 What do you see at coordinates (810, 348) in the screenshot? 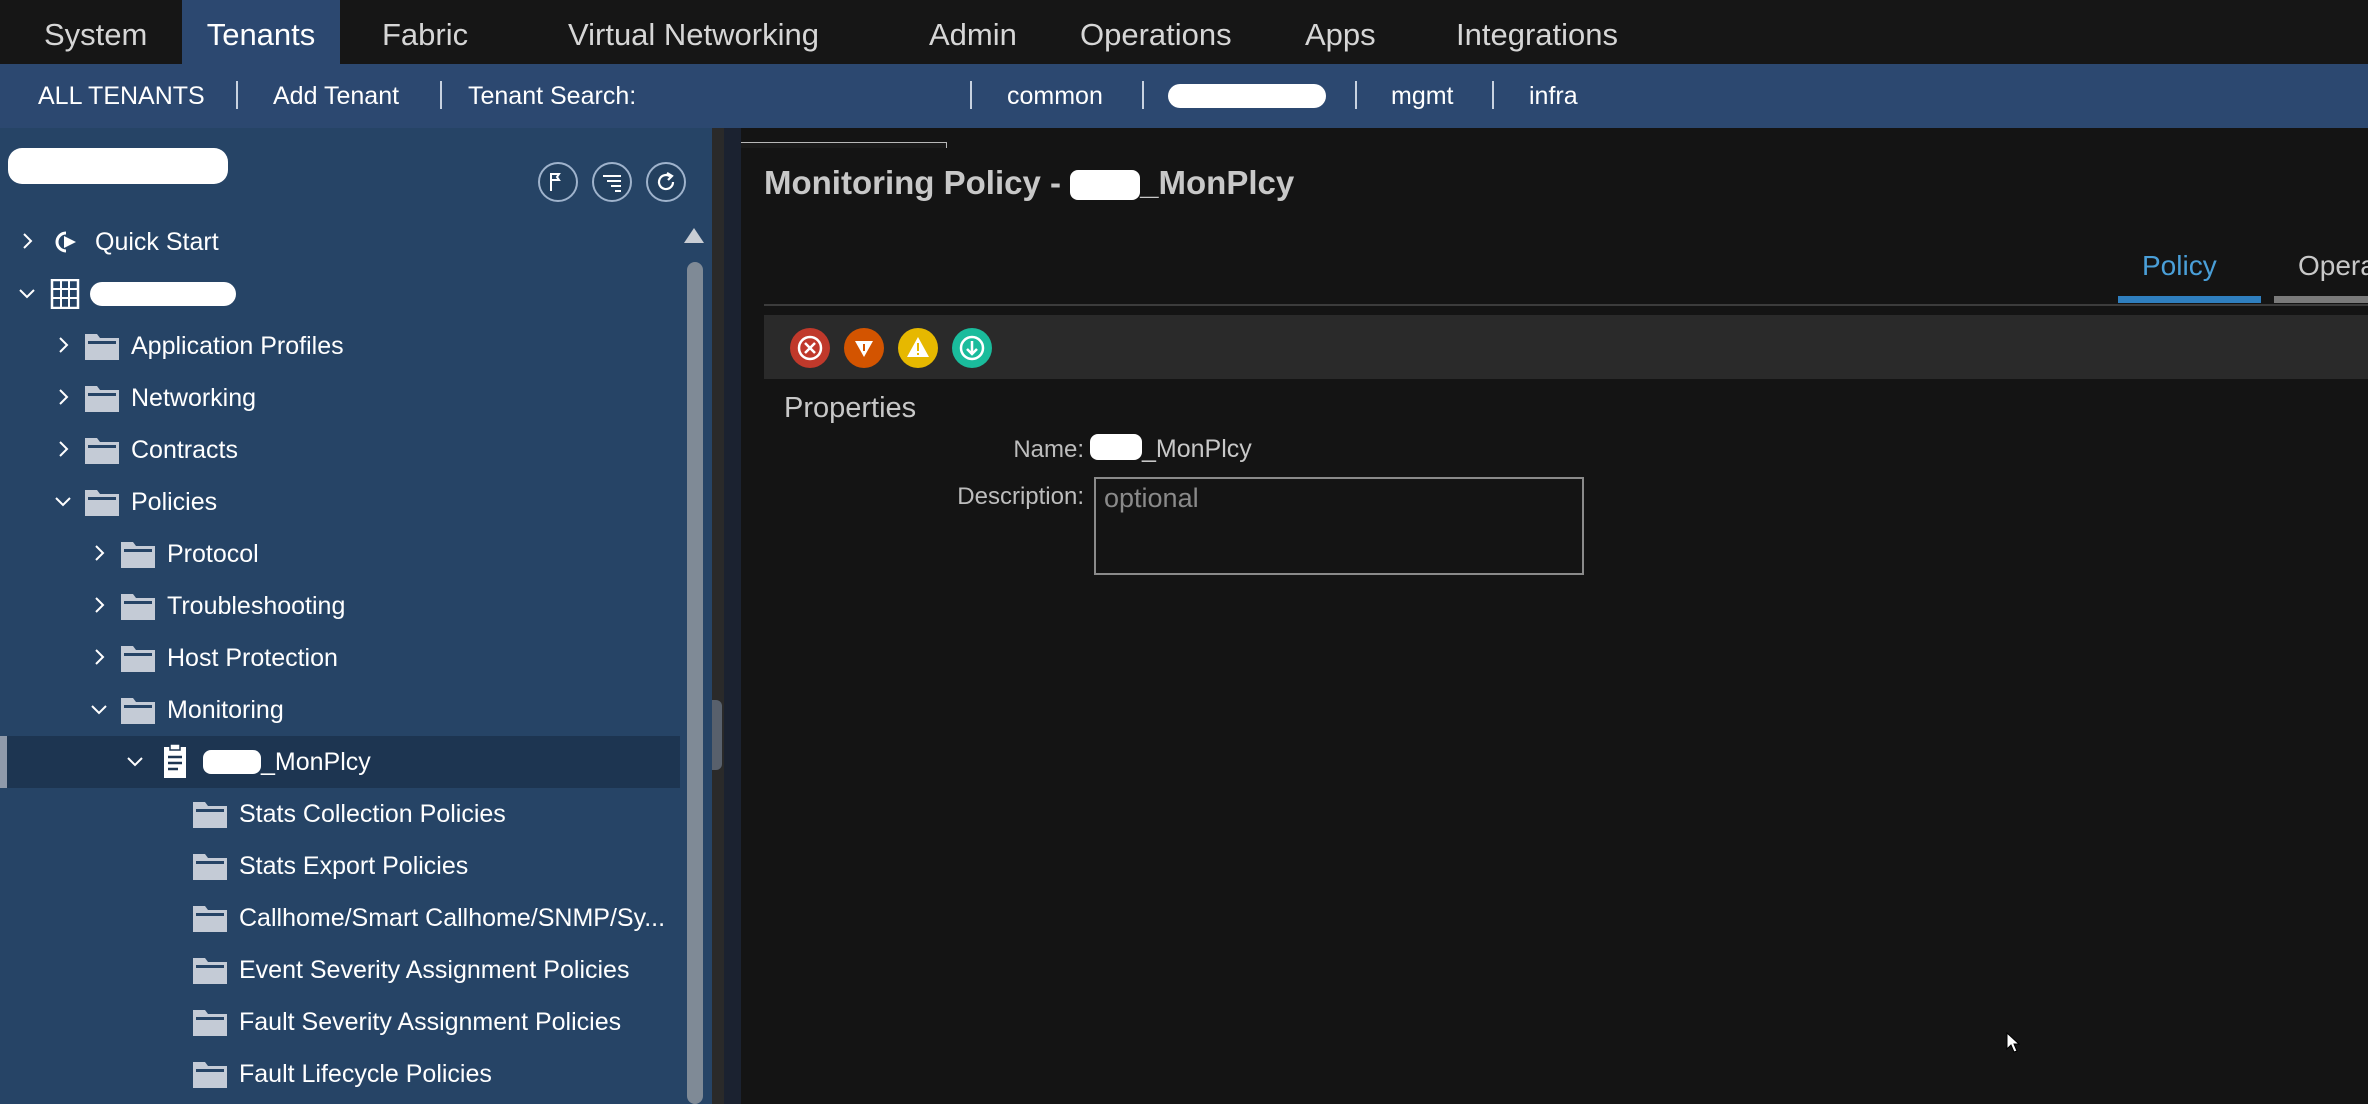
I see `critical-fault-icon` at bounding box center [810, 348].